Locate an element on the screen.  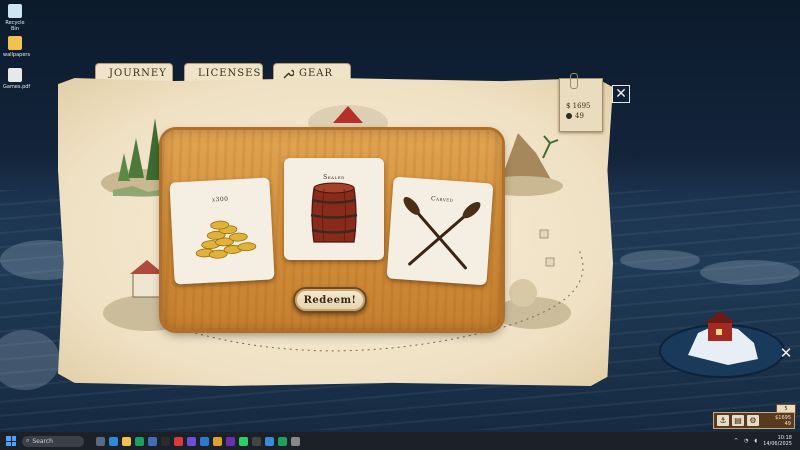
start-button is located at coordinates (11, 441).